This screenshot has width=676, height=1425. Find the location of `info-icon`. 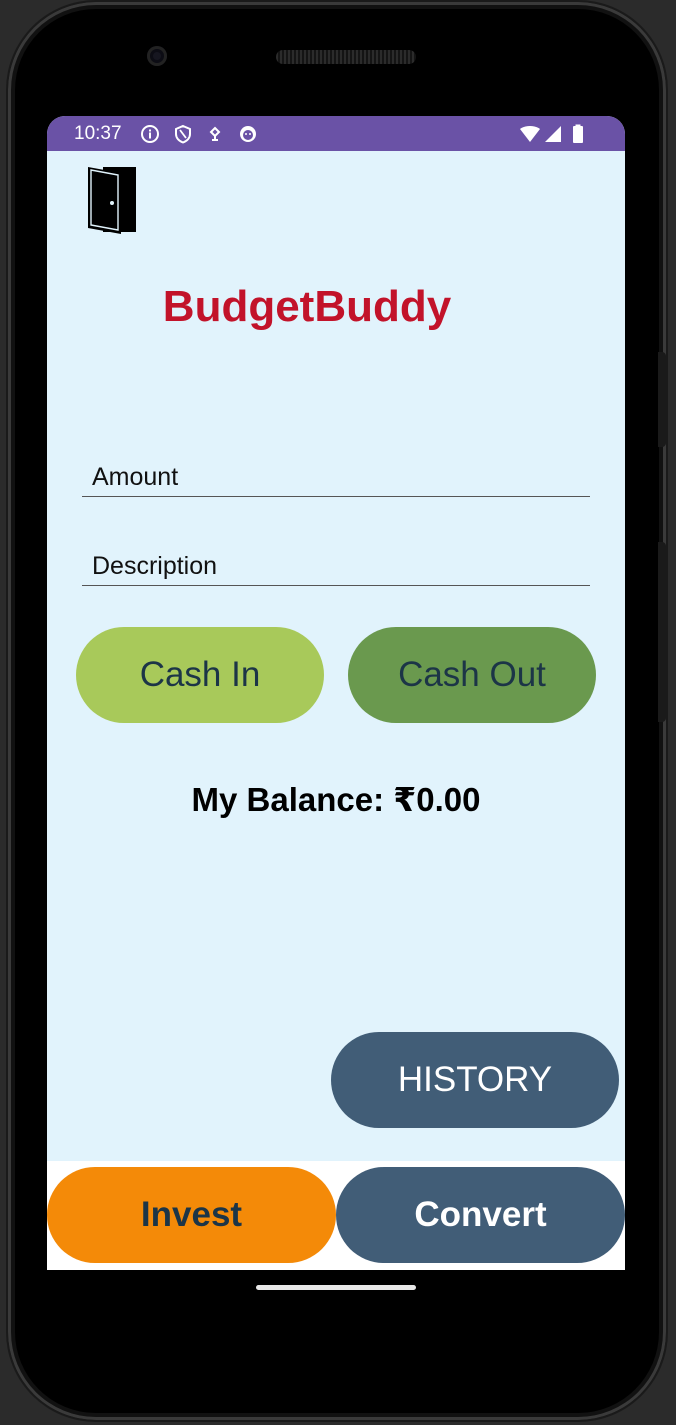

info-icon is located at coordinates (150, 134).